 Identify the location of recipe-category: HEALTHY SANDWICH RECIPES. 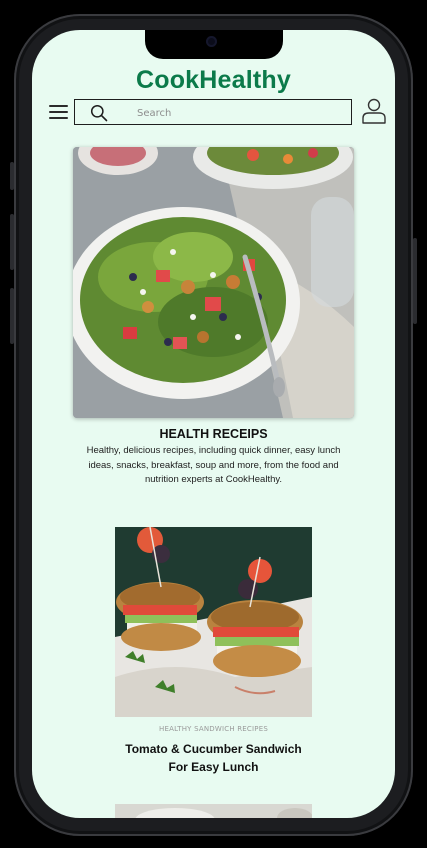
(213, 729).